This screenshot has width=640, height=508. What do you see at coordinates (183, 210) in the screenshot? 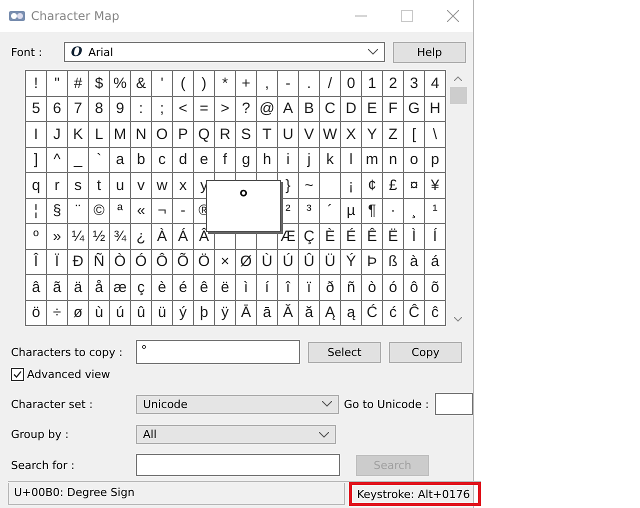
I see `character-cell: -` at bounding box center [183, 210].